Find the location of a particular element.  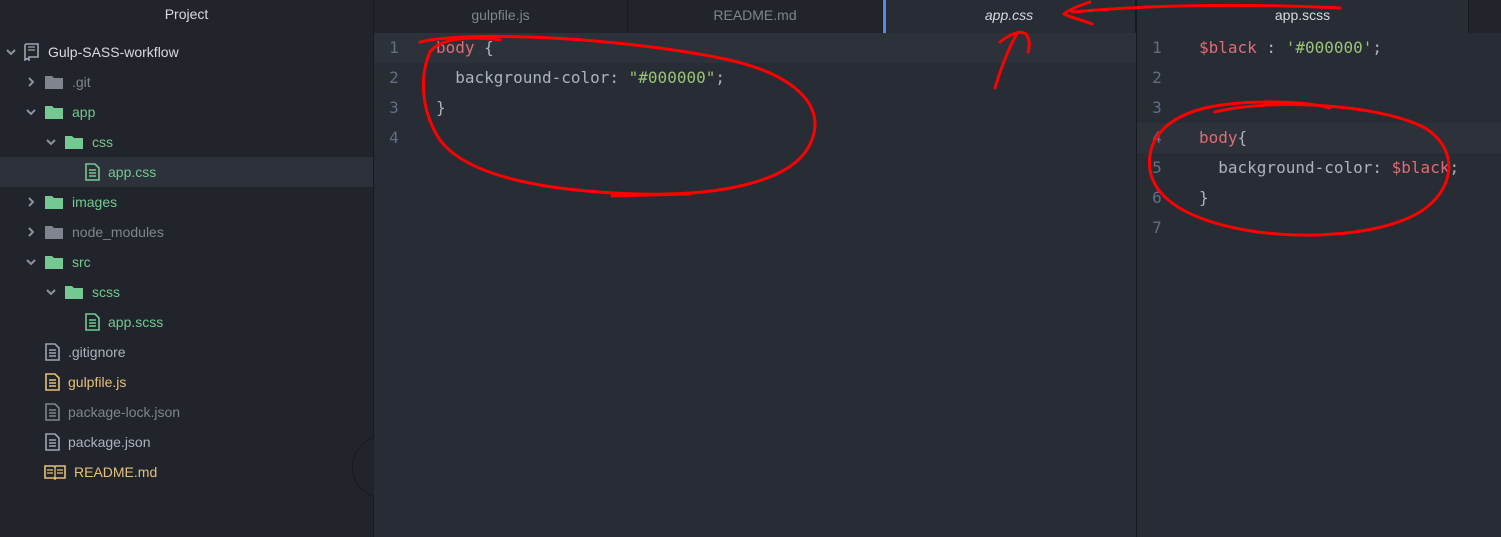

tree-file: package.json is located at coordinates (186, 442).